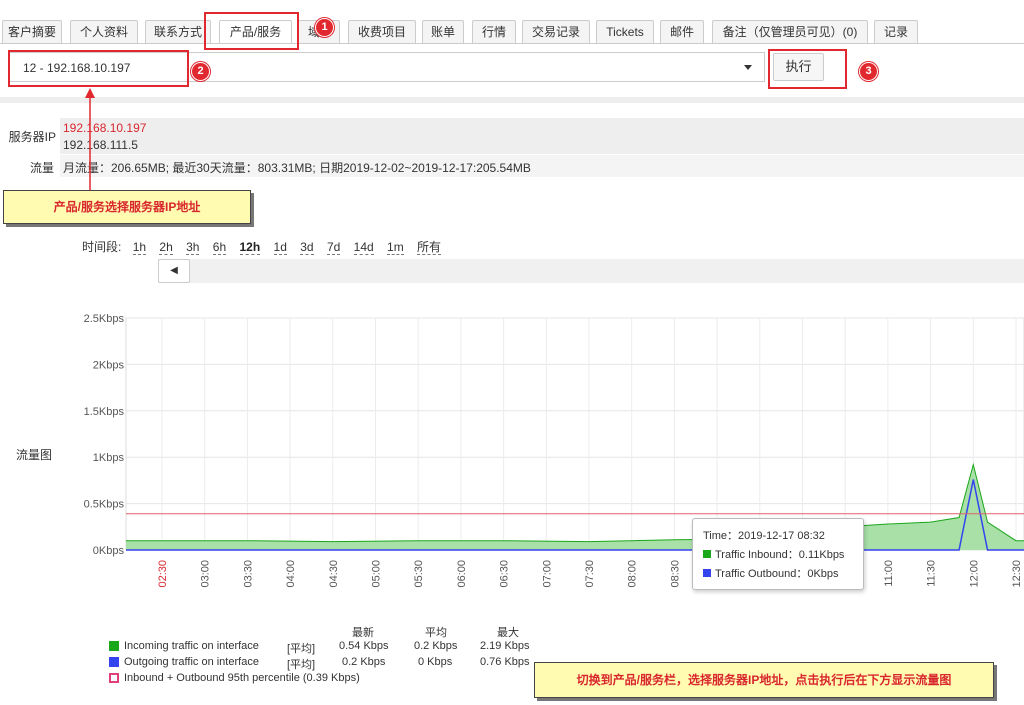  I want to click on period-option-2h: 2h, so click(166, 247).